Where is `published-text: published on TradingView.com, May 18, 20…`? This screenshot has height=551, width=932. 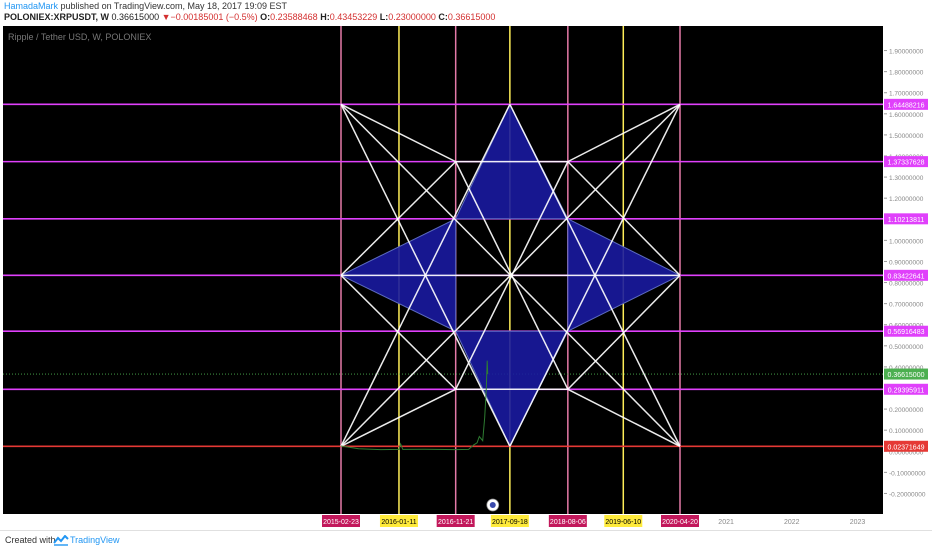
published-text: published on TradingView.com, May 18, 20… is located at coordinates (174, 6).